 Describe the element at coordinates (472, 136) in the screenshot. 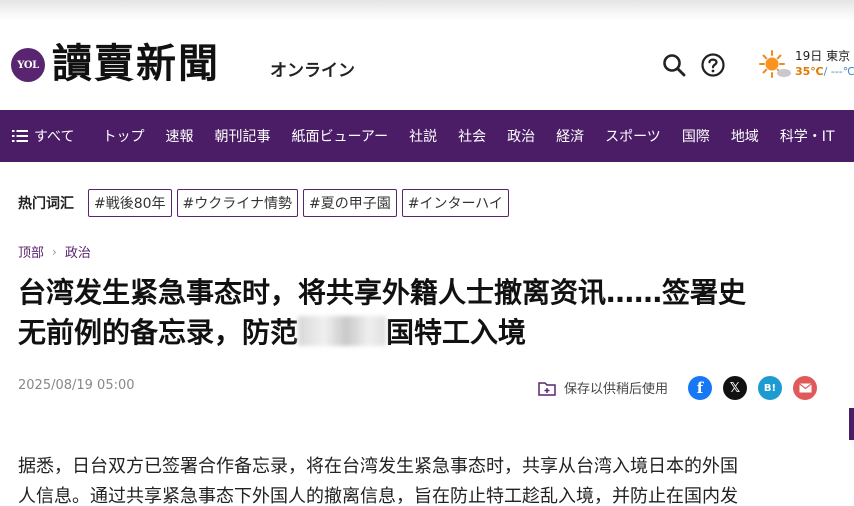

I see `nav-item-society: 社会` at that location.